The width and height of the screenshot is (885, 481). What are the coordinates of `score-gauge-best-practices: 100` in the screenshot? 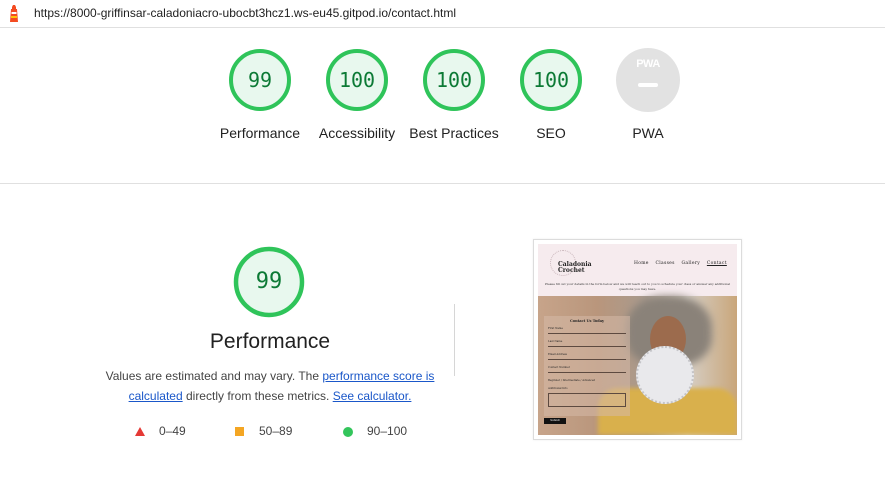 It's located at (454, 80).